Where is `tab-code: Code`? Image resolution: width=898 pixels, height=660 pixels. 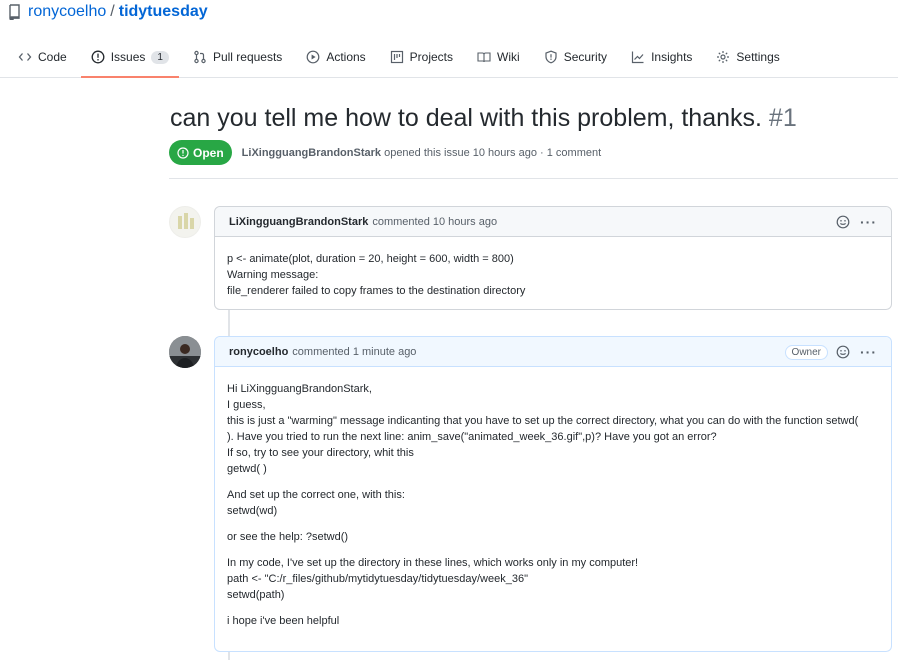 tab-code: Code is located at coordinates (42, 57).